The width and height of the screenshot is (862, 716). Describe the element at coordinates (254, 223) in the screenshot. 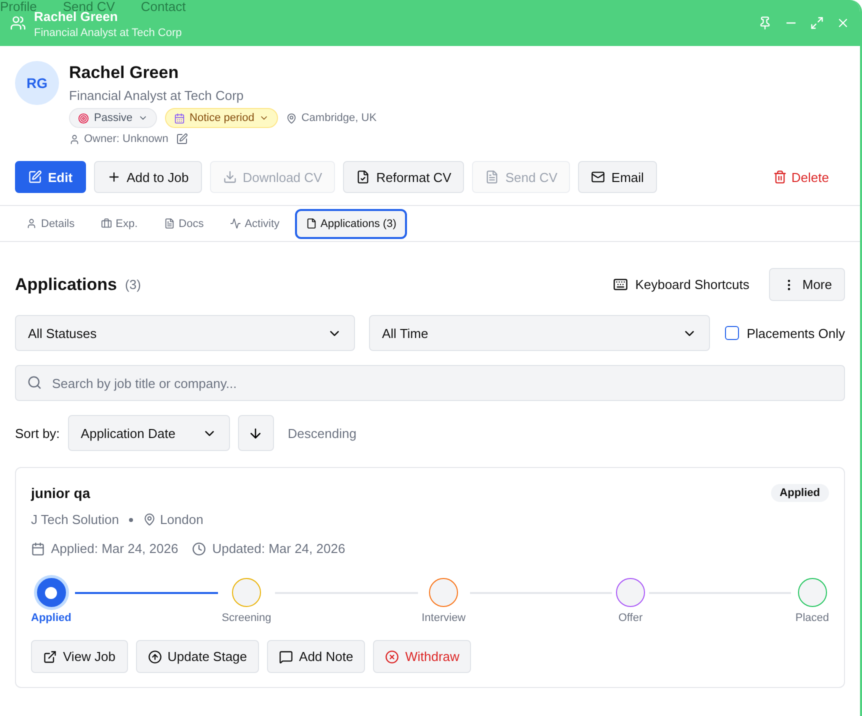

I see `tab: Activity` at that location.